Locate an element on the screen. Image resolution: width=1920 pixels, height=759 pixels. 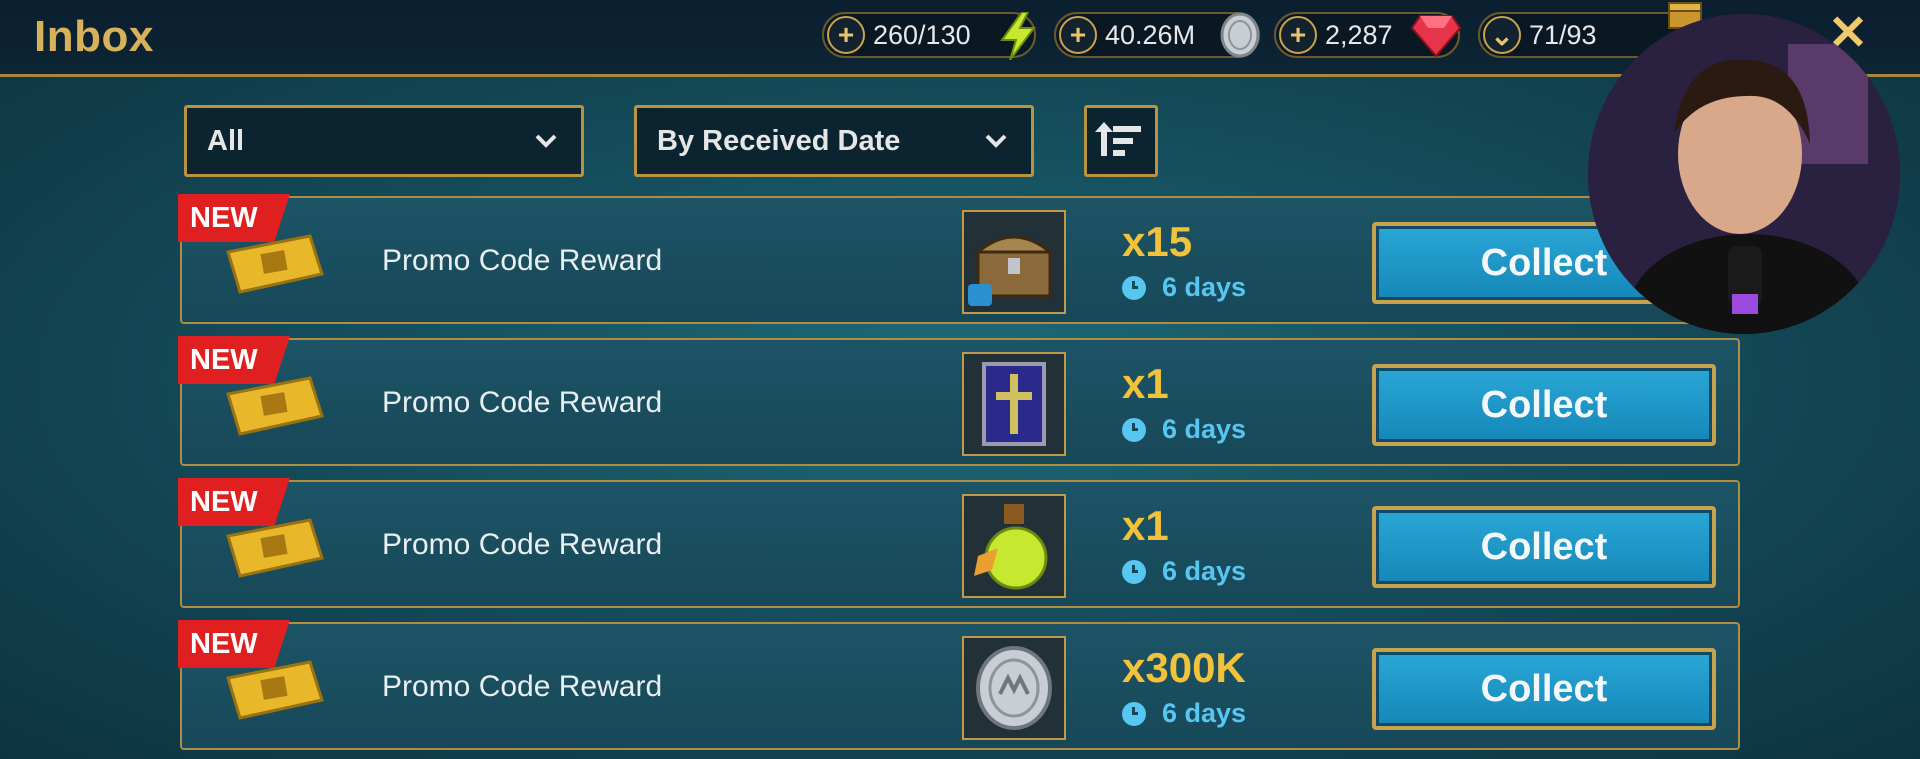
sort-order-button is located at coordinates (1121, 141).